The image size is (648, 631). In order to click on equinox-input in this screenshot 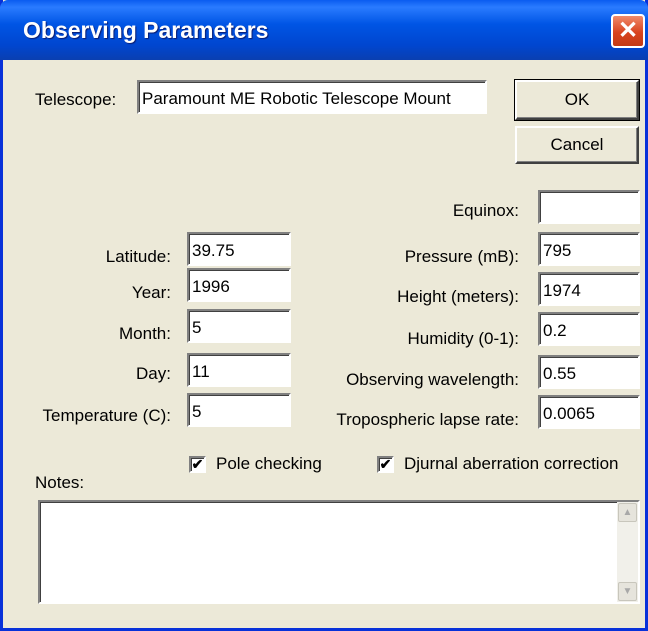, I will do `click(589, 207)`.